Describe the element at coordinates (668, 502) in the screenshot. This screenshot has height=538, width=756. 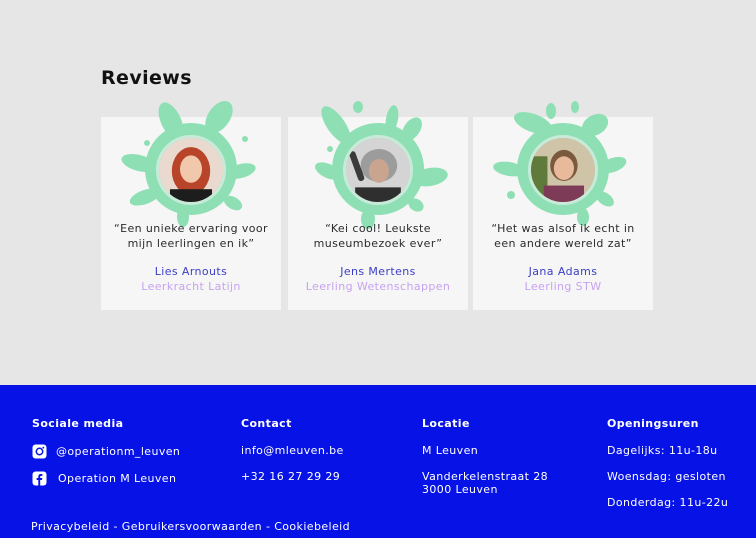
I see `hours-thursday: Donderdag: 11u-22u` at that location.